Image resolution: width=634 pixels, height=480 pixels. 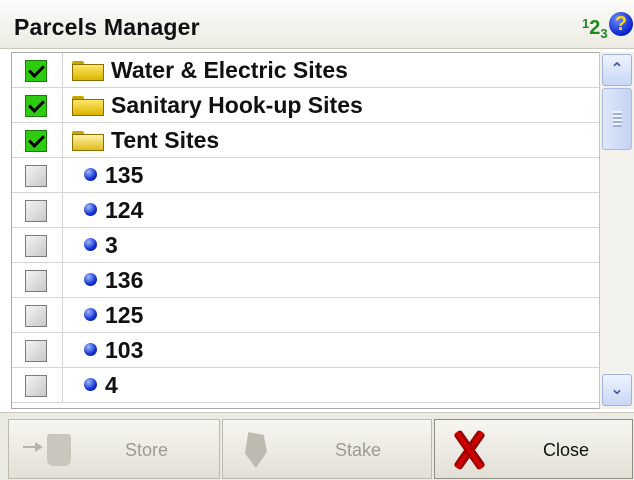 I want to click on vertical-scrollbar: ⌃ ⌄, so click(x=616, y=230).